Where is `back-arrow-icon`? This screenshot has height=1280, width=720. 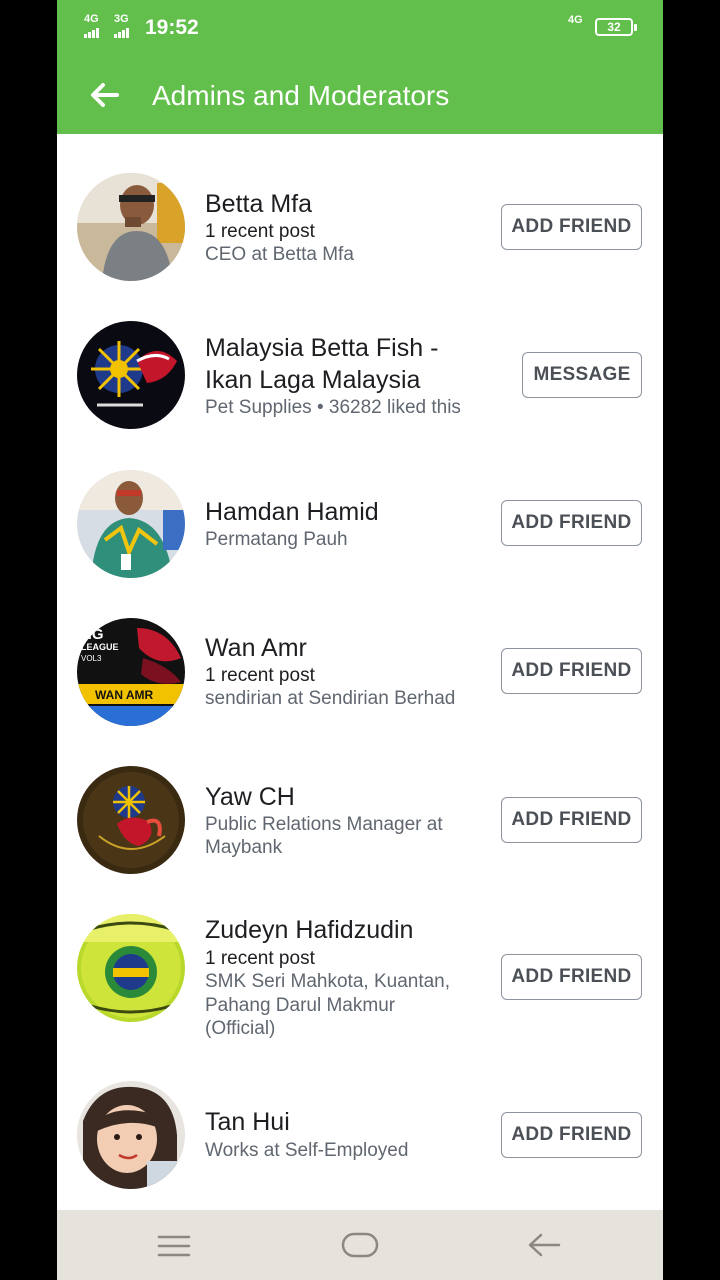 back-arrow-icon is located at coordinates (104, 95).